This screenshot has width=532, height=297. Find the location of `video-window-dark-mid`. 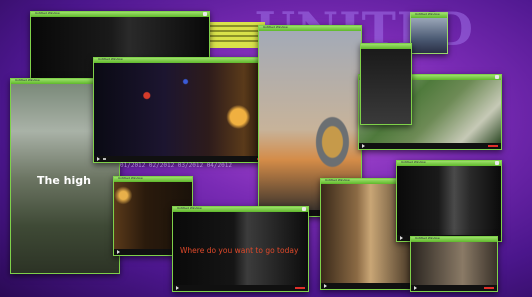

video-window-dark-mid is located at coordinates (386, 84).